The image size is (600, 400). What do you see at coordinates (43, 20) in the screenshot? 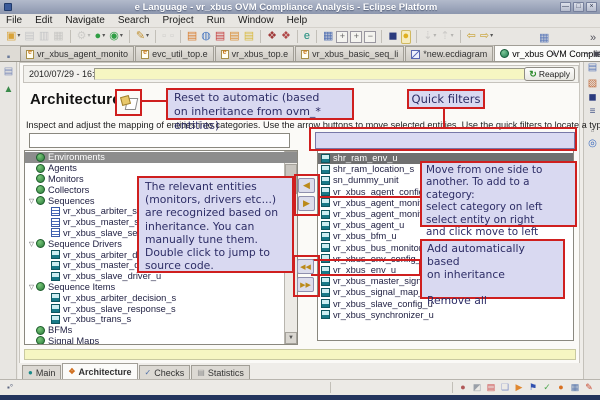
I see `menu-item-edit: Edit` at bounding box center [43, 20].